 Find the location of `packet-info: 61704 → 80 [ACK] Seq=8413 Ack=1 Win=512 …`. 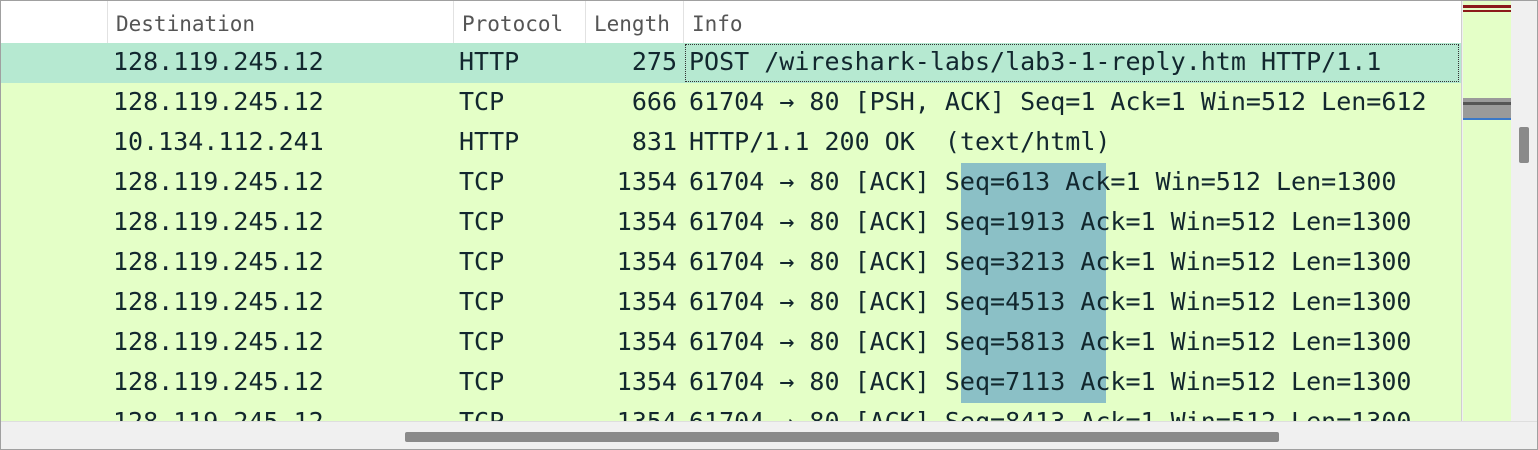

packet-info: 61704 → 80 [ACK] Seq=8413 Ack=1 Win=512 … is located at coordinates (1050, 412).